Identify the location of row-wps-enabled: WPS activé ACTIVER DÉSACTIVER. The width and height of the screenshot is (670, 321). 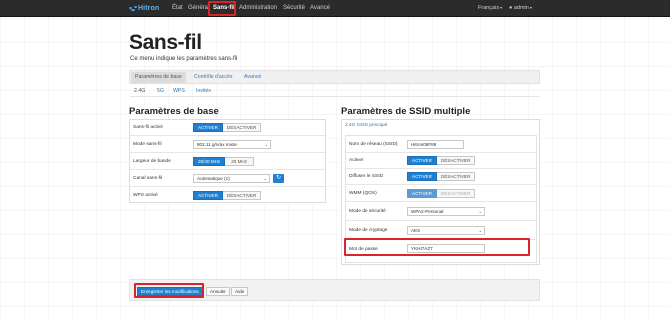
(227, 195).